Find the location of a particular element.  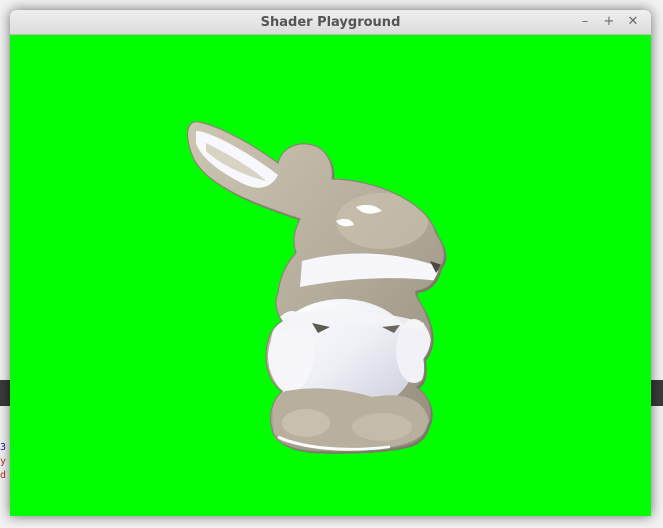

close-button: ✕ is located at coordinates (633, 22).